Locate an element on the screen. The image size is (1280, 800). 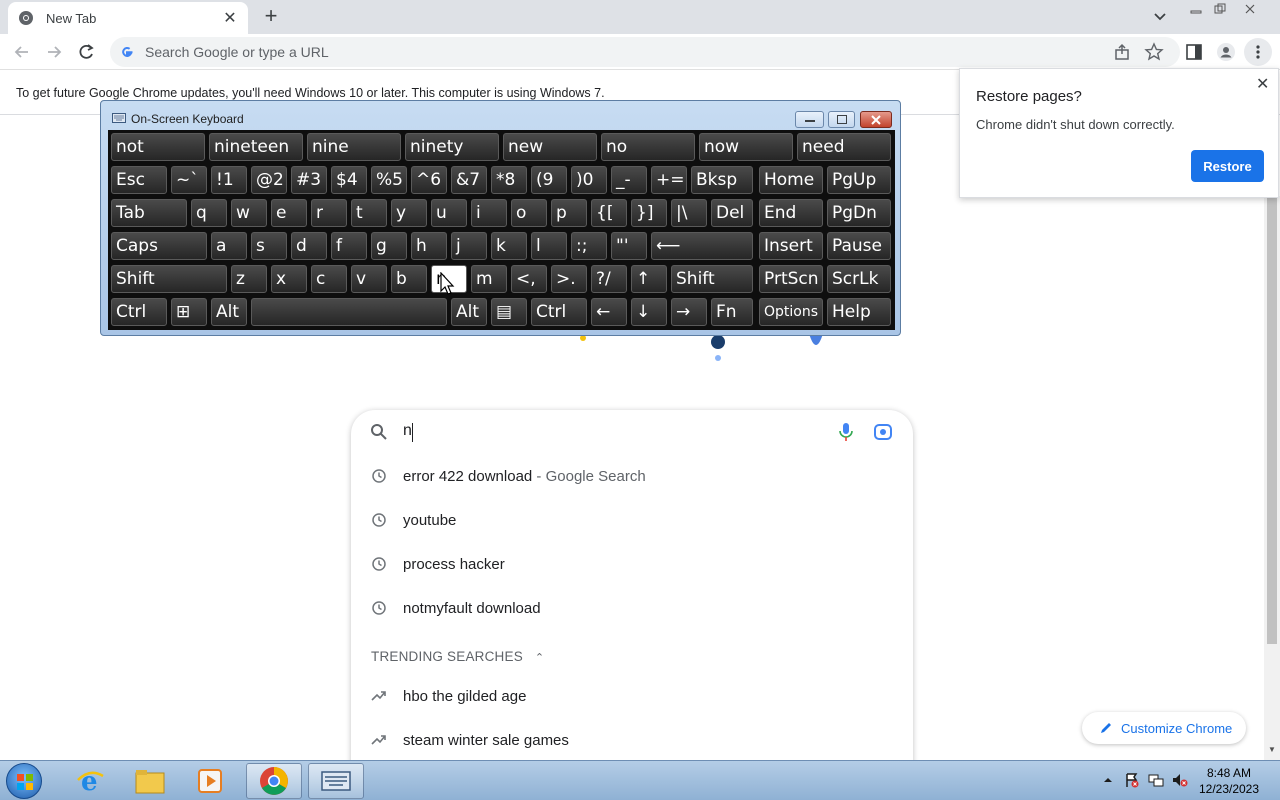
taskbar-on-screen-keyboard is located at coordinates (336, 781).